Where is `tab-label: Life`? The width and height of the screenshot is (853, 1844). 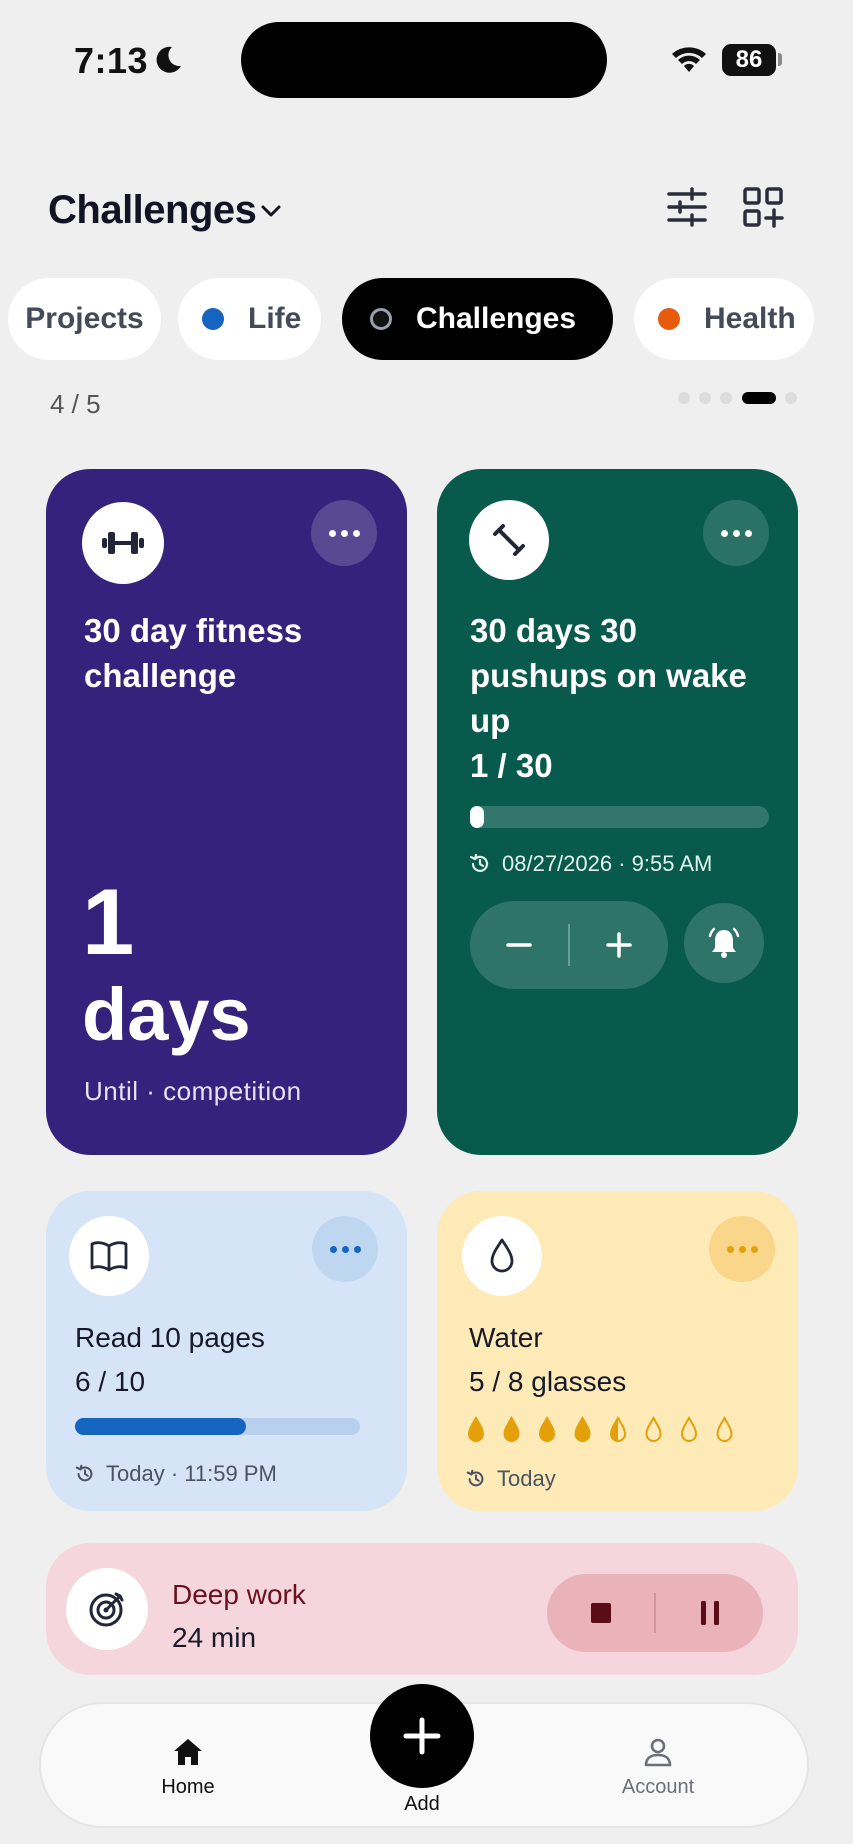 tab-label: Life is located at coordinates (275, 318).